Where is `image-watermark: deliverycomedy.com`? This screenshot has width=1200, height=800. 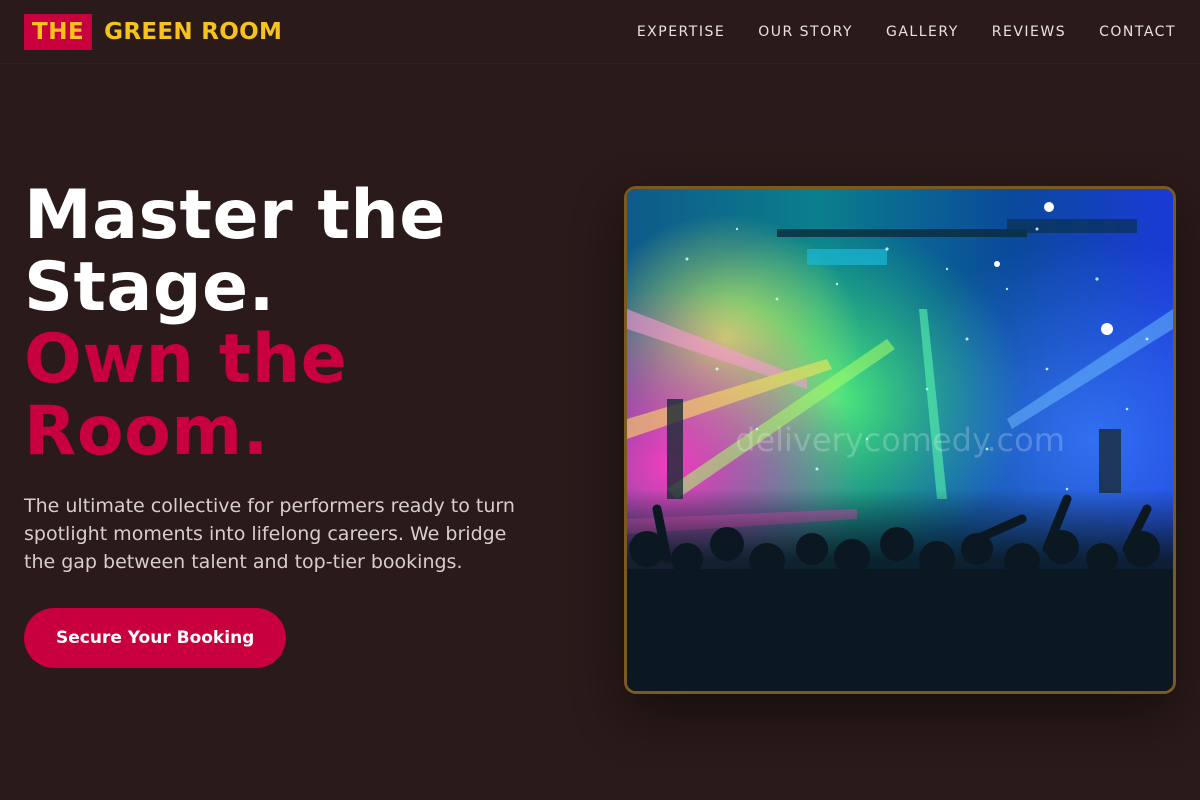 image-watermark: deliverycomedy.com is located at coordinates (900, 440).